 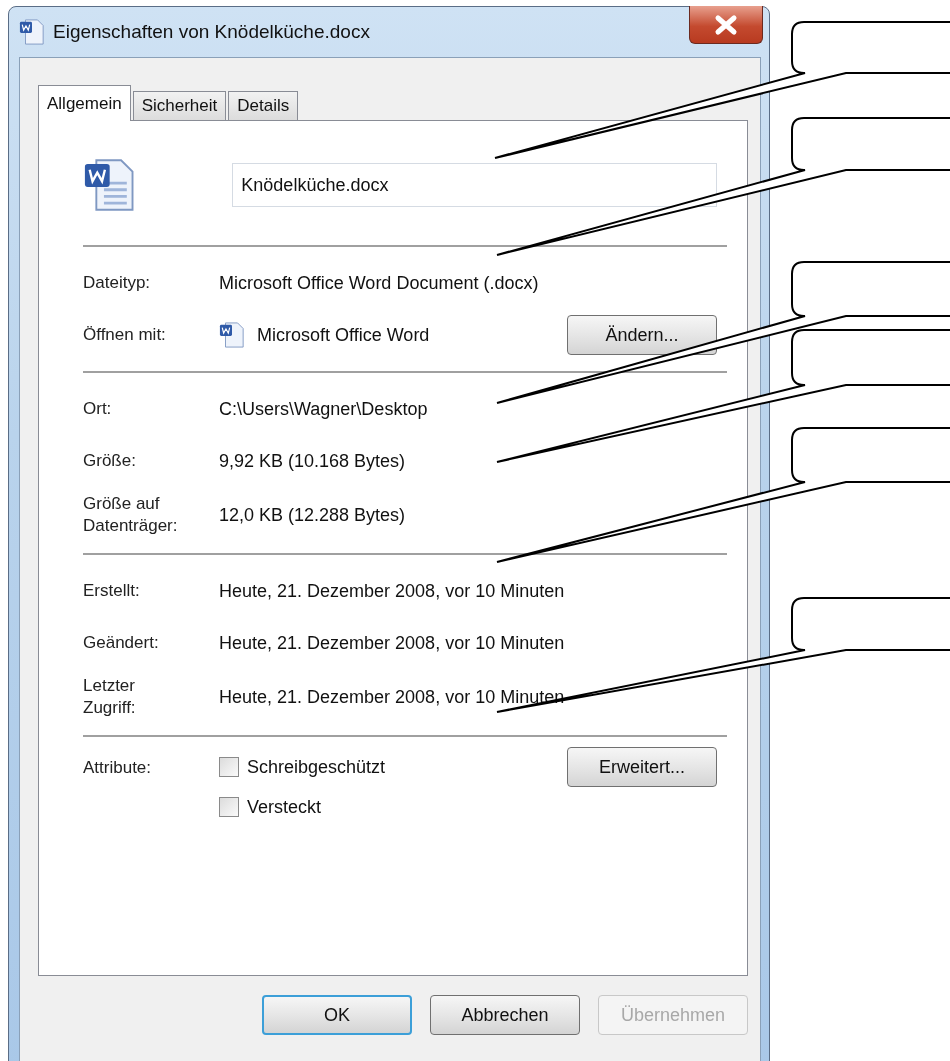 What do you see at coordinates (337, 1015) in the screenshot?
I see `dialog-button: OK` at bounding box center [337, 1015].